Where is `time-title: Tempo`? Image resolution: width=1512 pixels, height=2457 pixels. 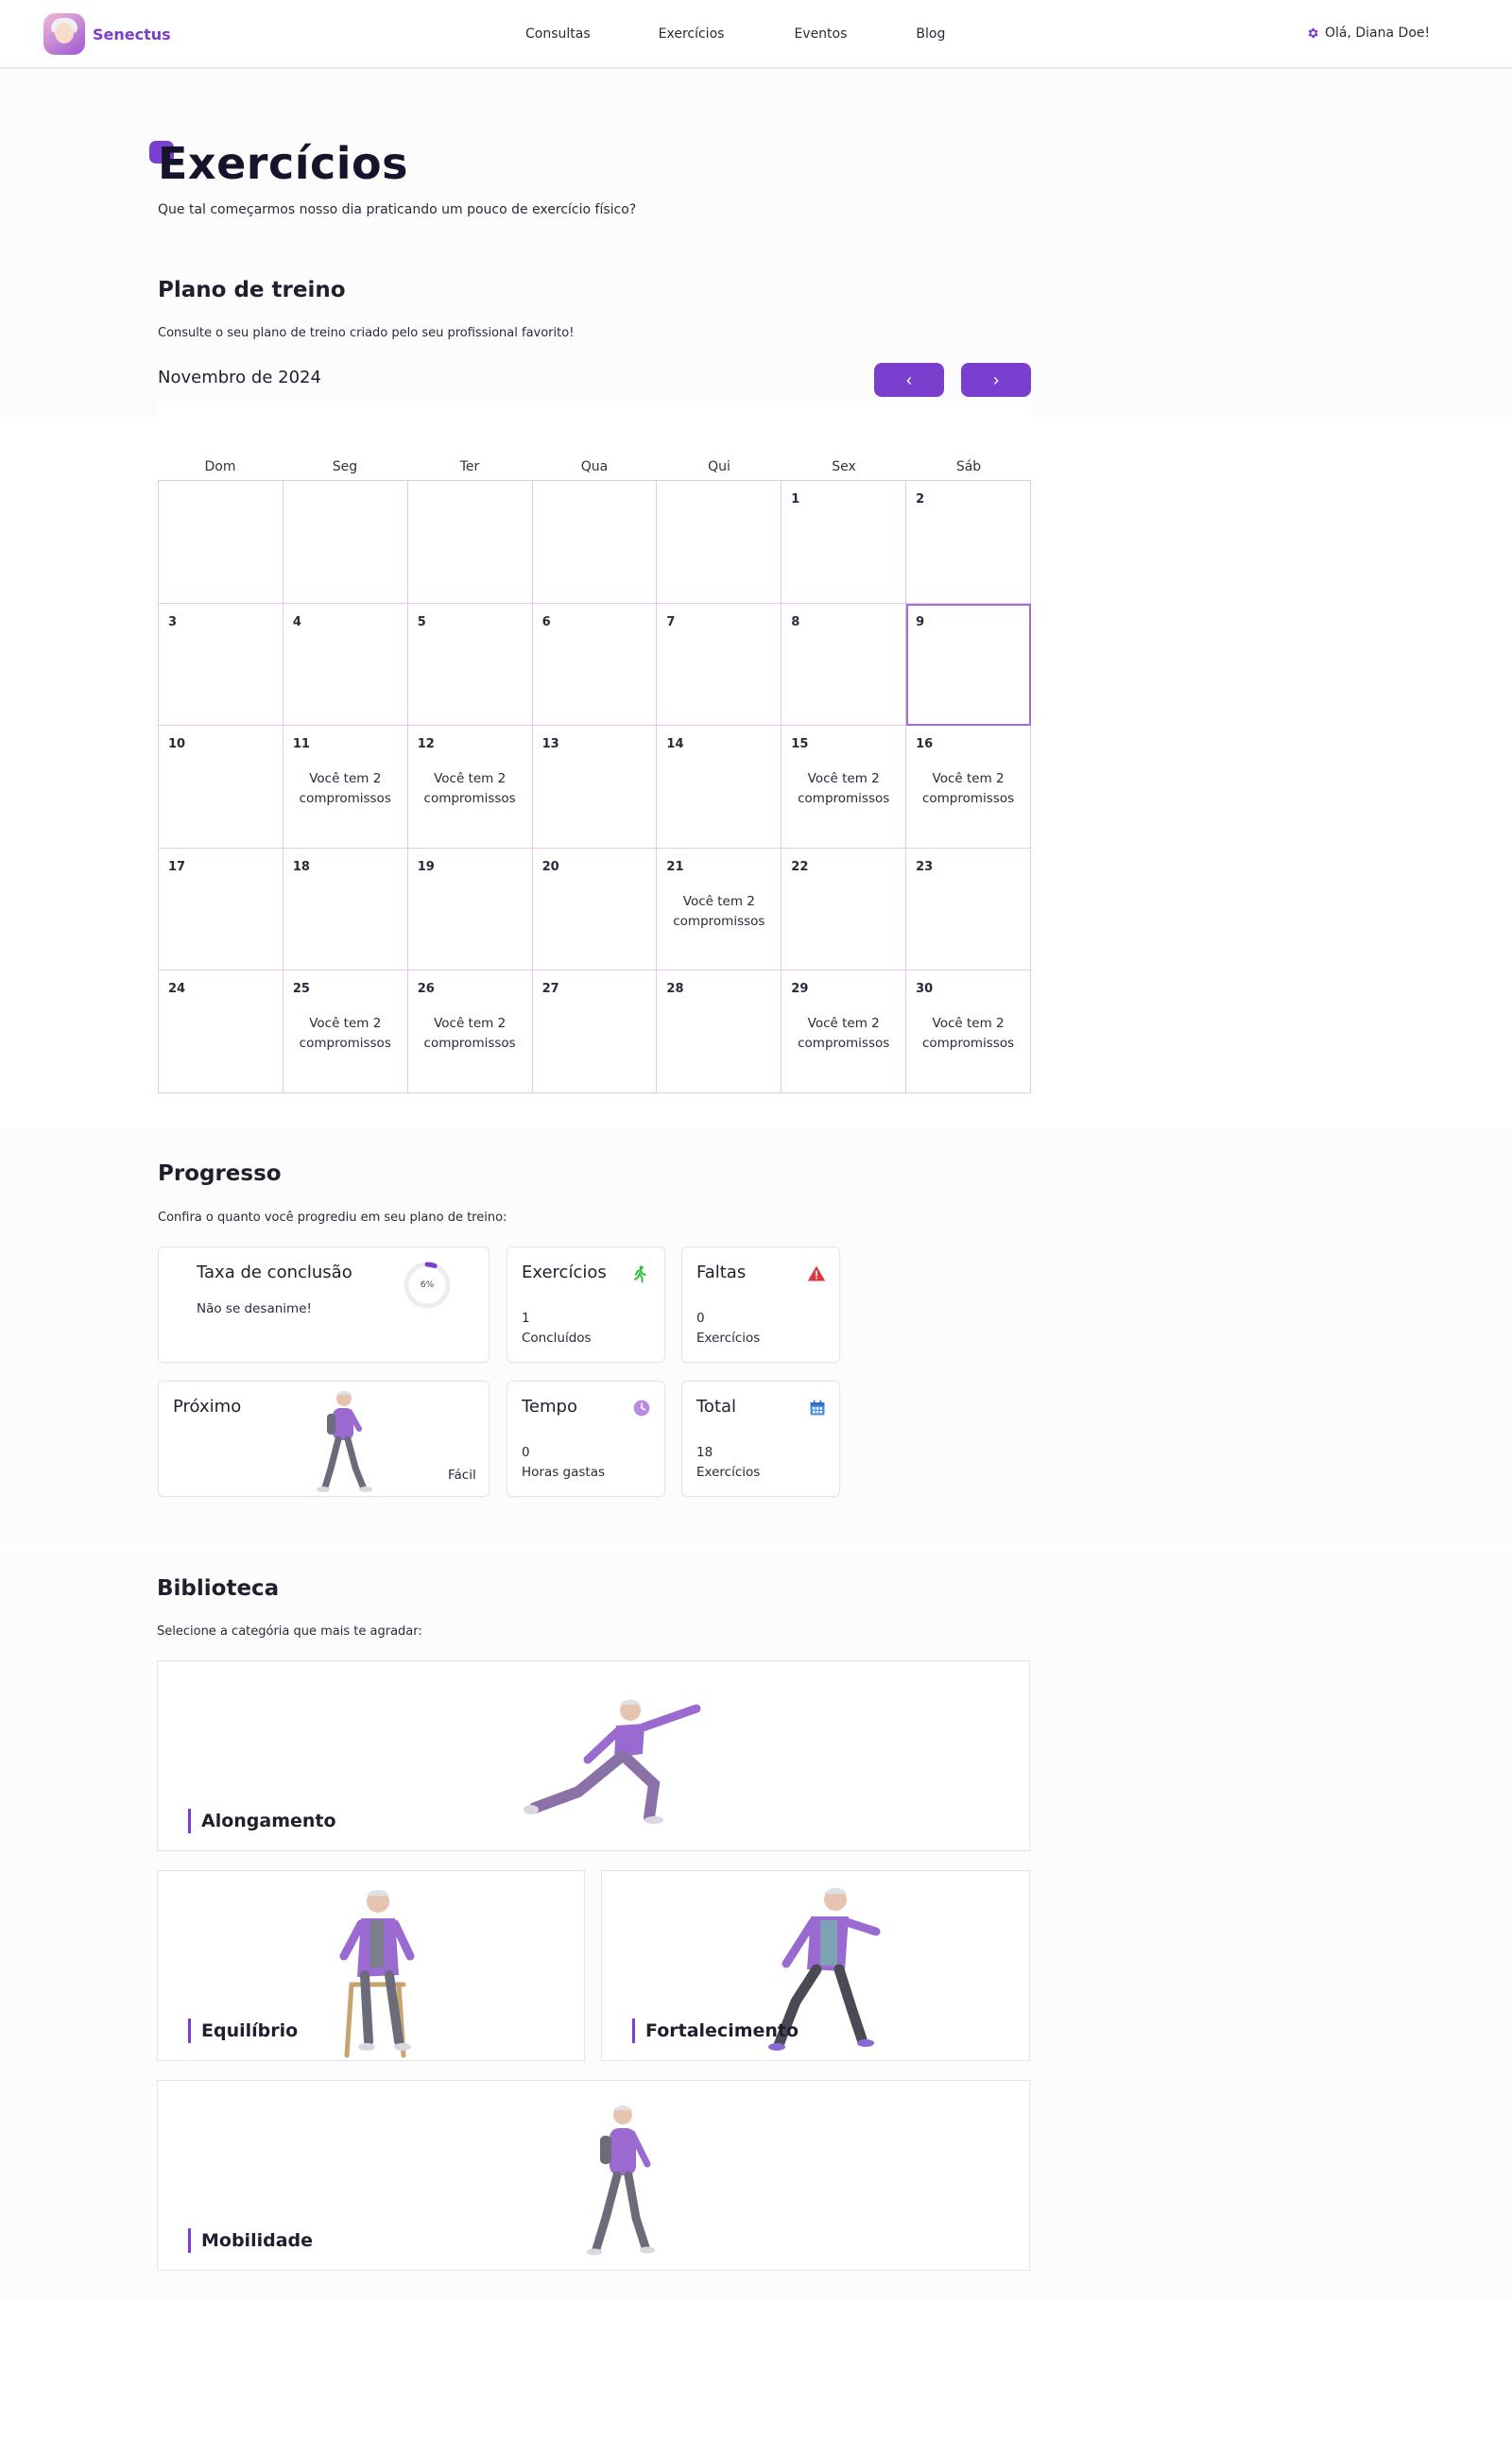 time-title: Tempo is located at coordinates (549, 1407).